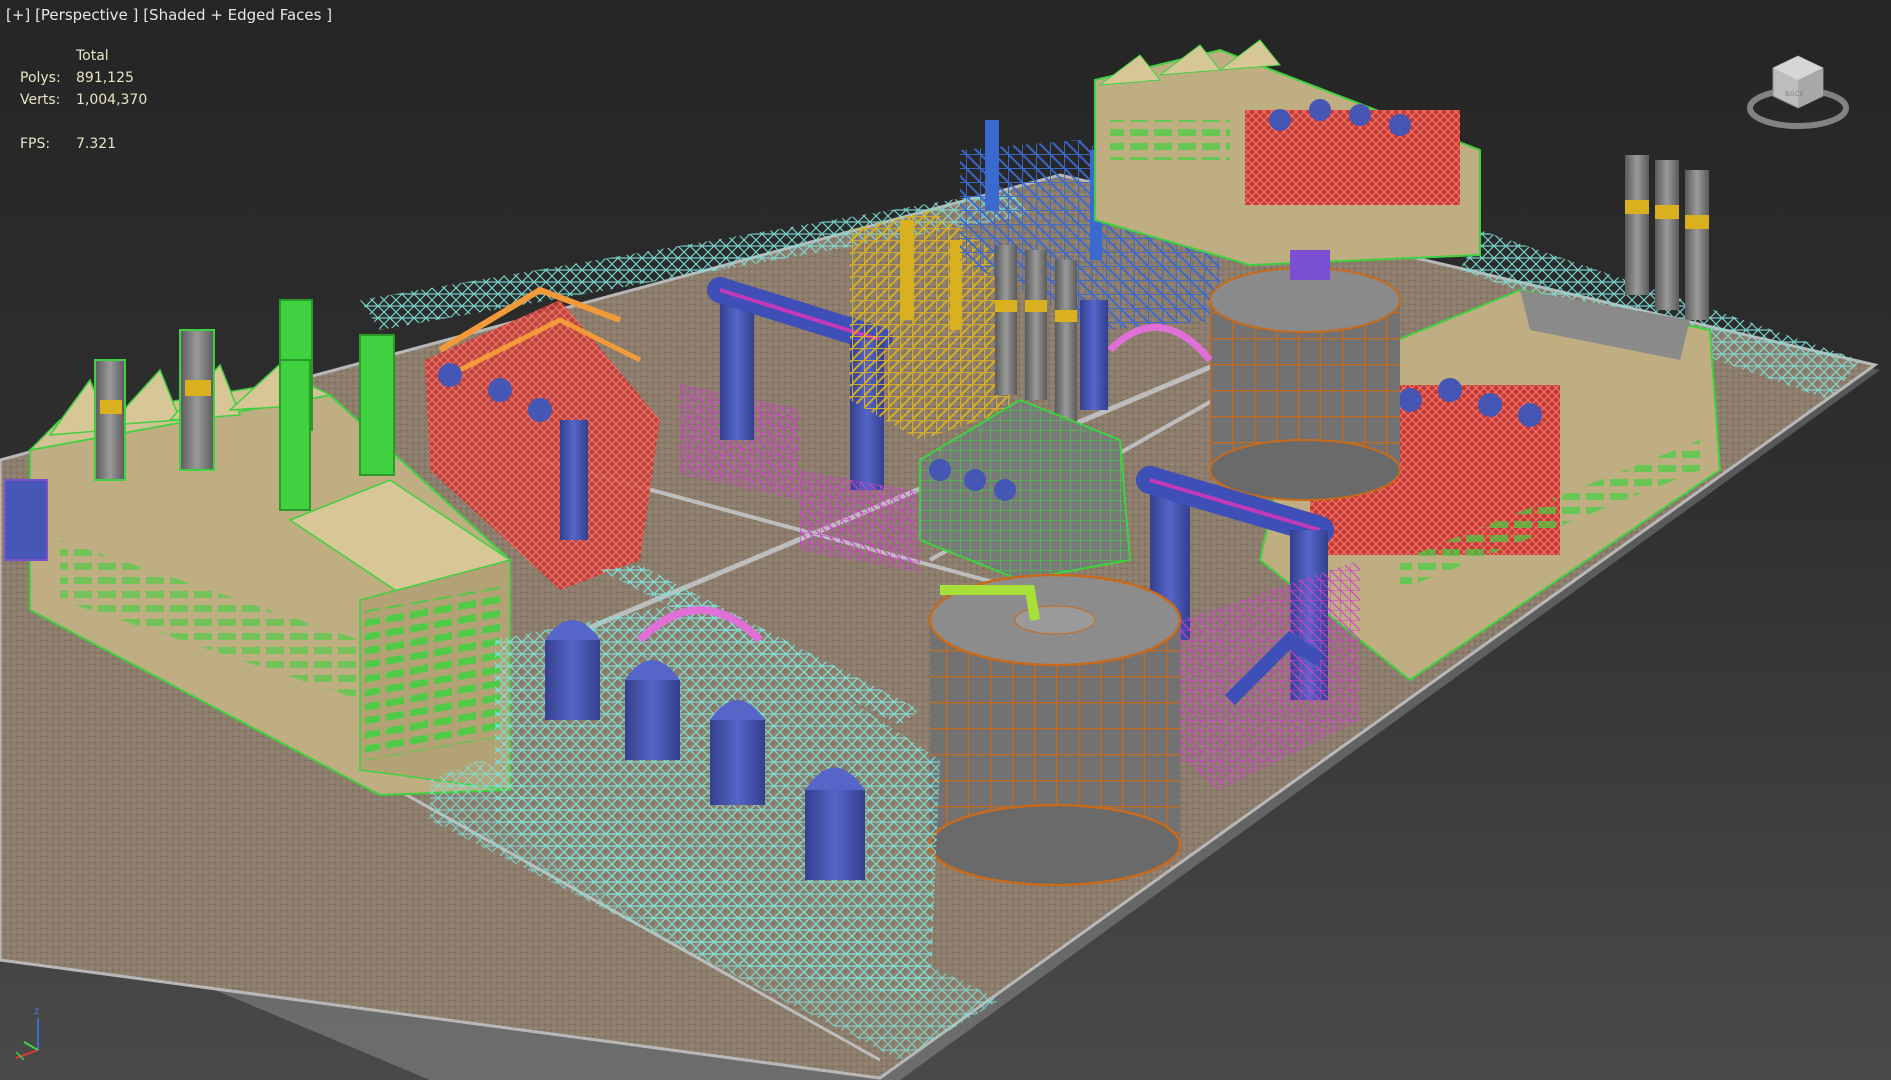 This screenshot has height=1080, width=1891. Describe the element at coordinates (1305, 375) in the screenshot. I see `storage-tank-back` at that location.